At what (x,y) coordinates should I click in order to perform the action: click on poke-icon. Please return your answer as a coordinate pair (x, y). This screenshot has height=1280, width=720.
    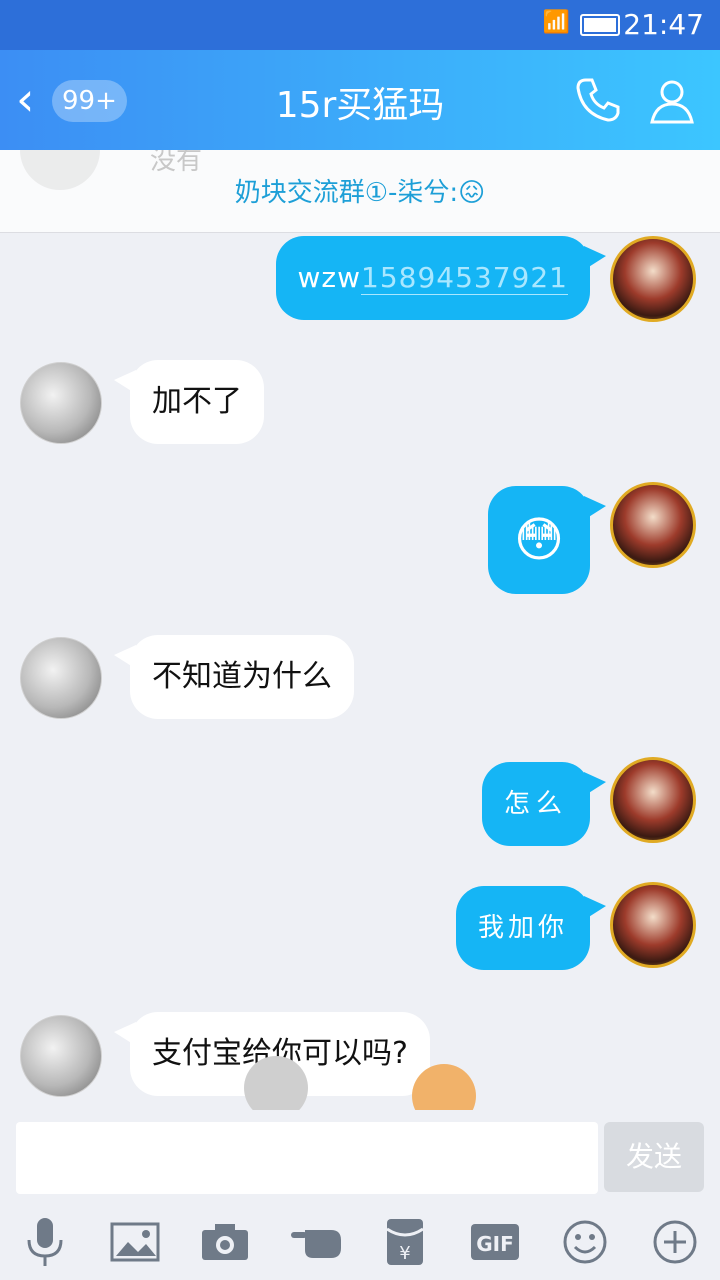
    Looking at the image, I should click on (315, 1242).